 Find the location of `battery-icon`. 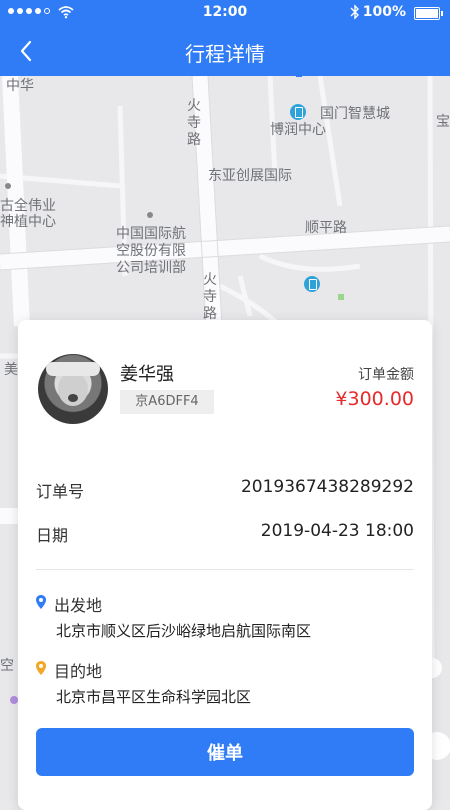

battery-icon is located at coordinates (428, 13).